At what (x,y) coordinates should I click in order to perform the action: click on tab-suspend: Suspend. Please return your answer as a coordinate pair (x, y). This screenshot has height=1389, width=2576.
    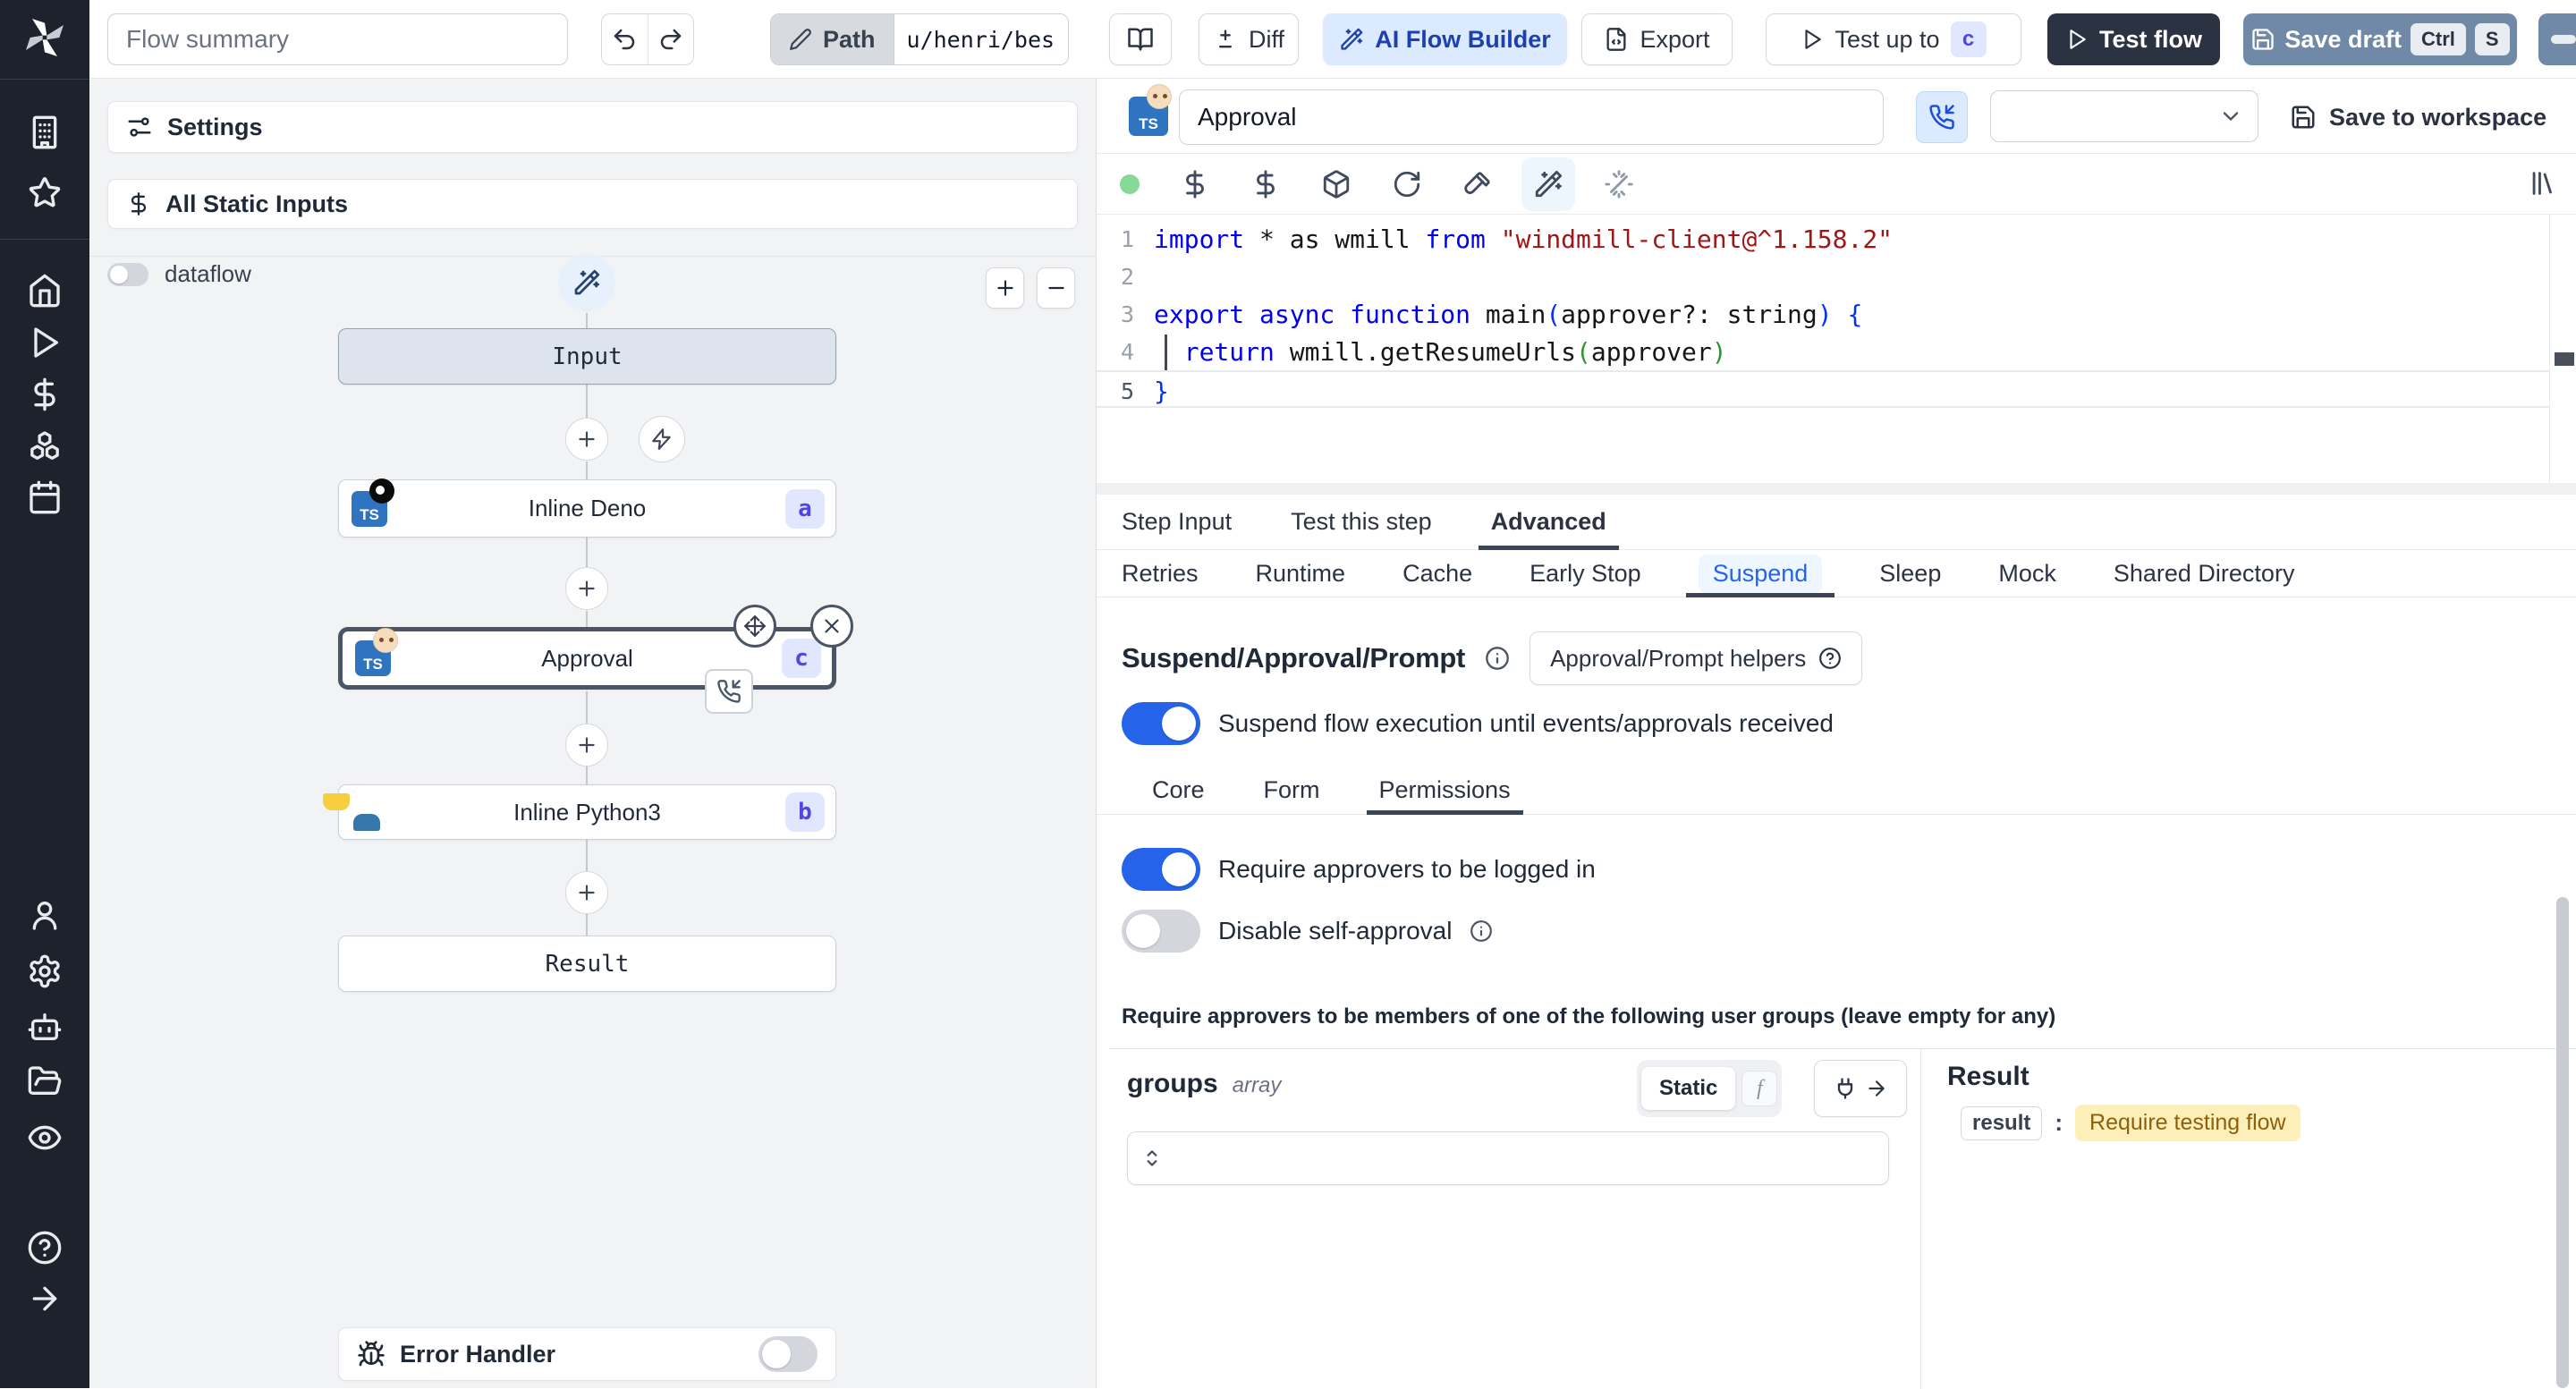
    Looking at the image, I should click on (1760, 573).